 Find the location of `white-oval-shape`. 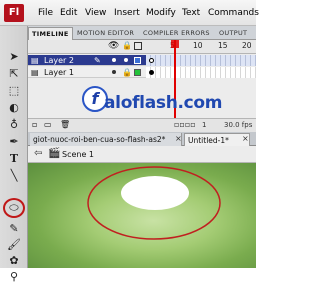

white-oval-shape is located at coordinates (155, 193).